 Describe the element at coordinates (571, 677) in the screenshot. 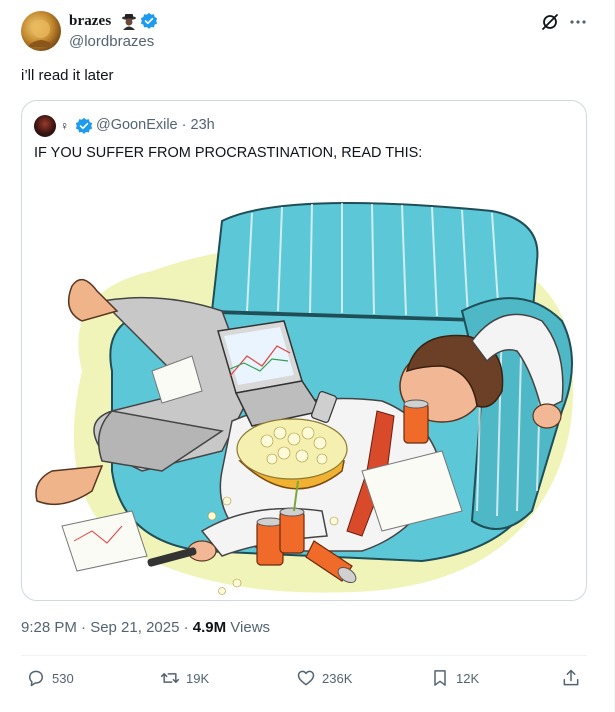

I see `share-icon` at that location.